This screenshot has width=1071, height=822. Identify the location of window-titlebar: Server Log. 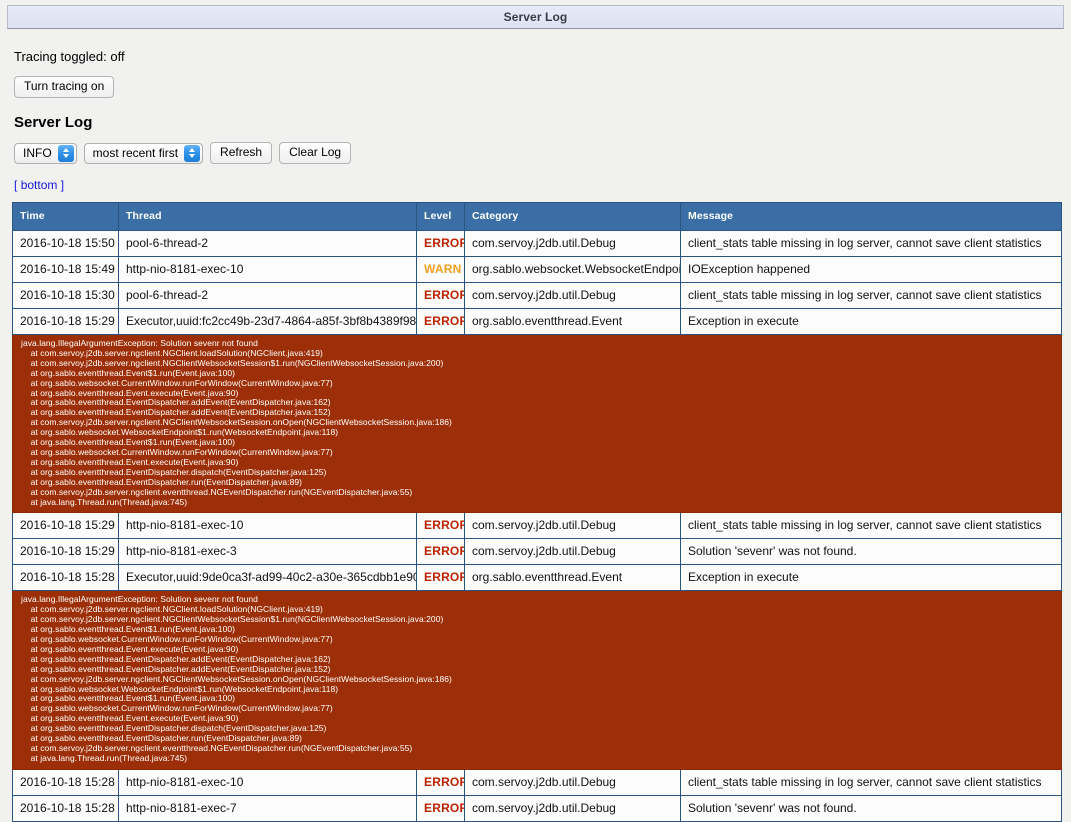
(535, 17).